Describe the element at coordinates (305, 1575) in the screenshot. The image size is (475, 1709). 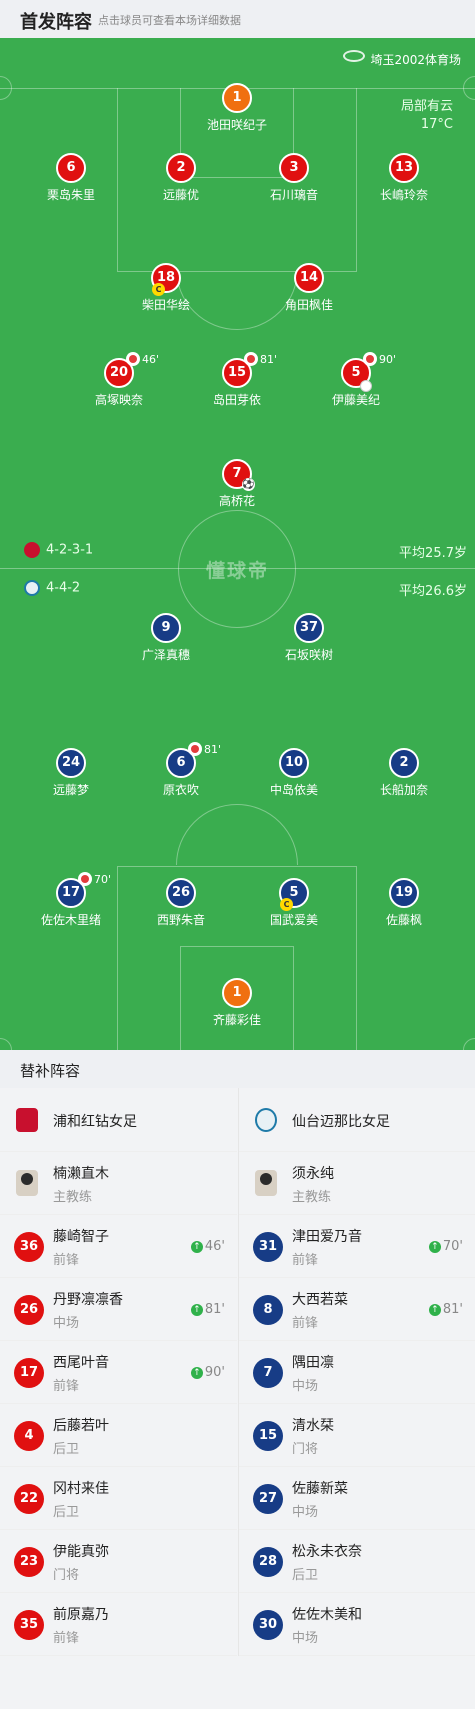
I see `sub-position: 后卫` at that location.